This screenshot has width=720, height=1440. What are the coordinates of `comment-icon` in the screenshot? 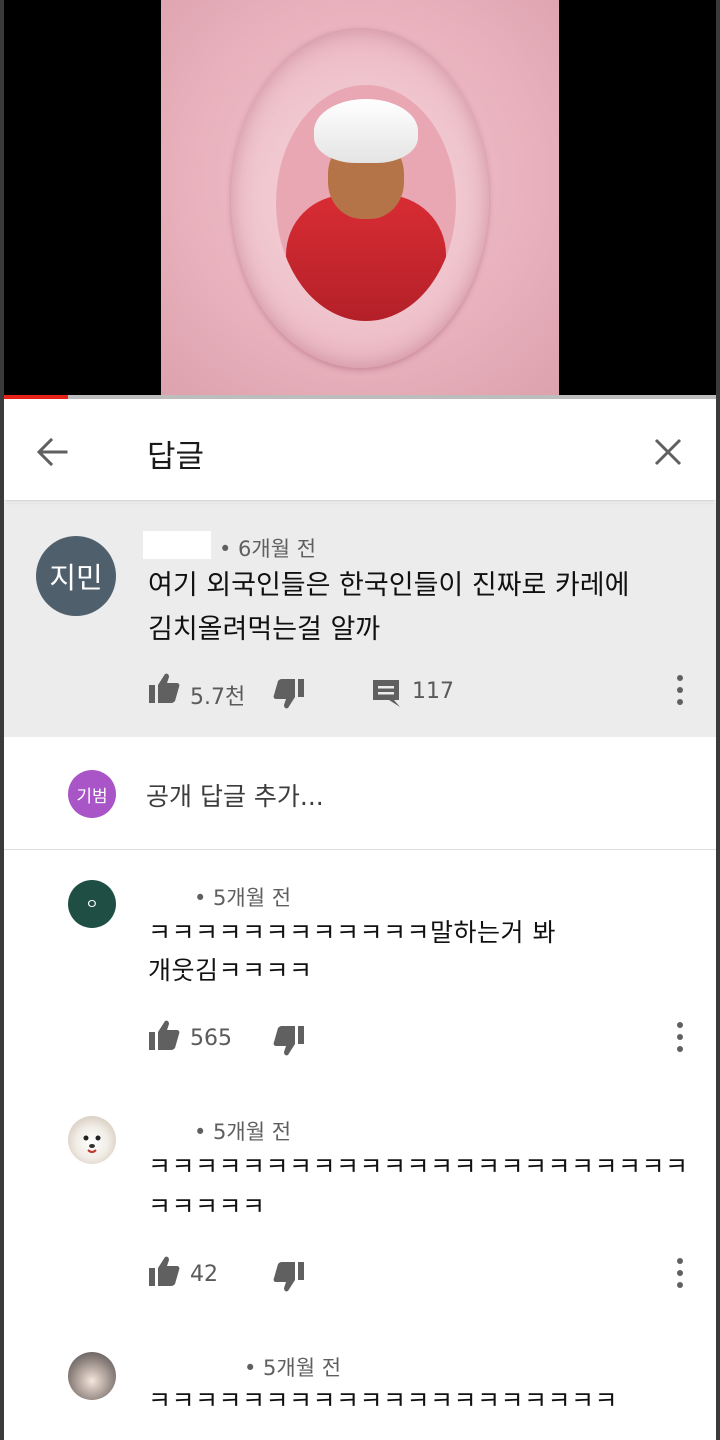 It's located at (387, 693).